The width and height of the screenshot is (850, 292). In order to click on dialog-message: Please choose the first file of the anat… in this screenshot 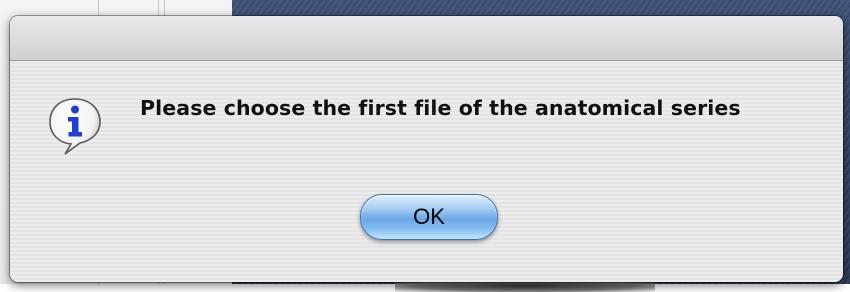, I will do `click(440, 108)`.